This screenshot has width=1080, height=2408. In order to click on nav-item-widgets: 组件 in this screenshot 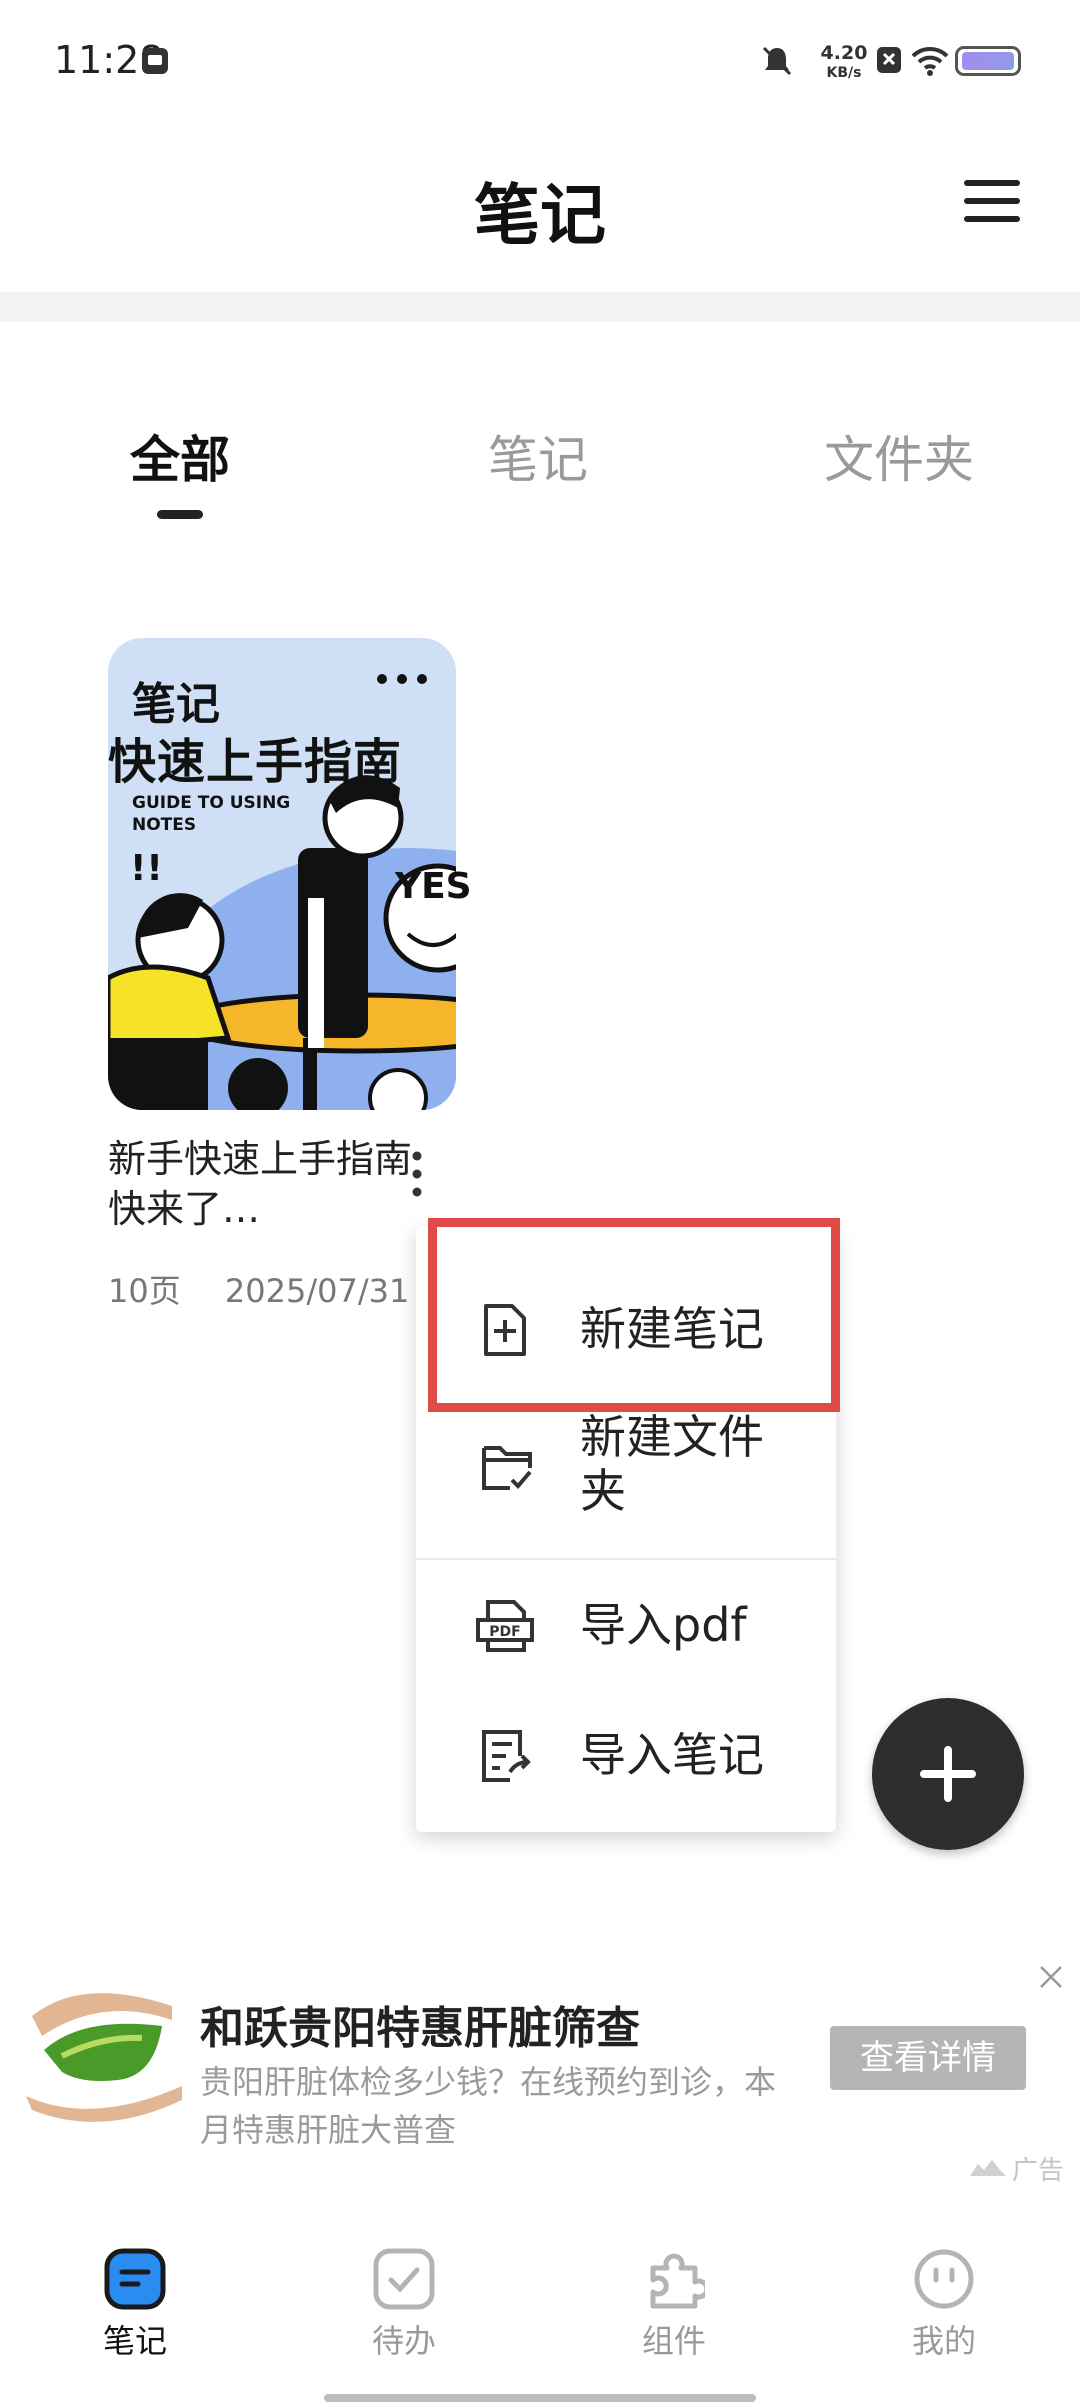, I will do `click(674, 2305)`.